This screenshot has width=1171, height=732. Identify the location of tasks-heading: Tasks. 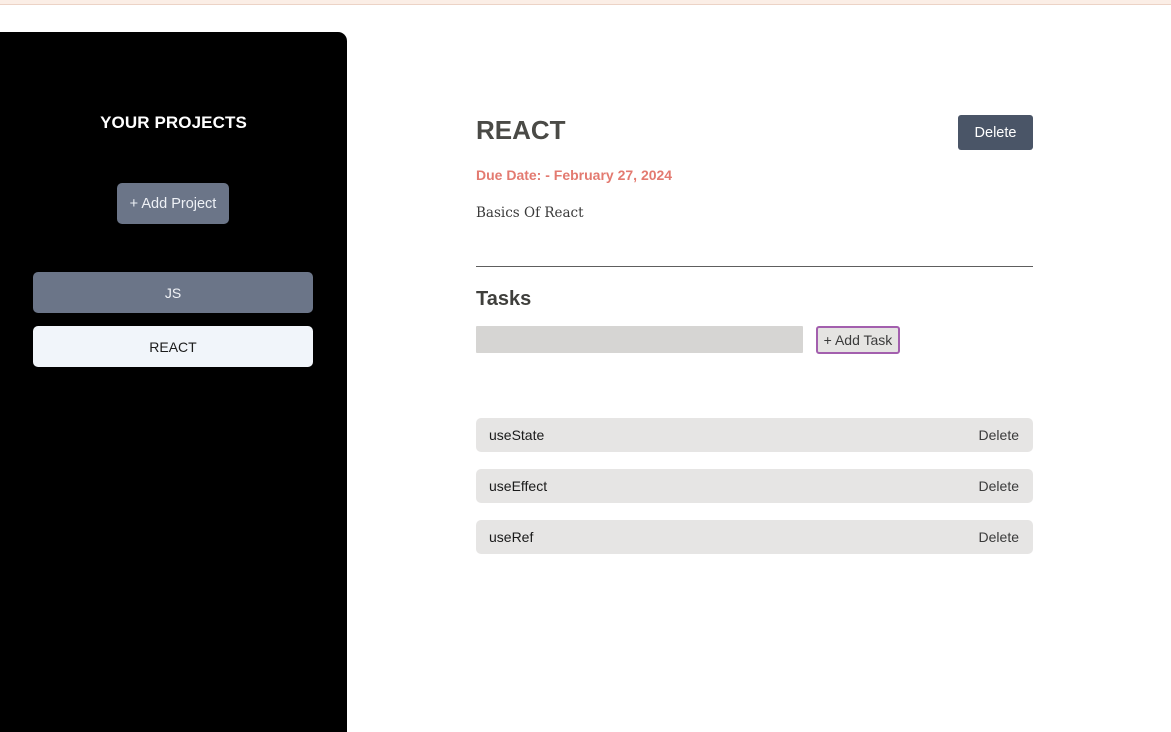
(504, 299).